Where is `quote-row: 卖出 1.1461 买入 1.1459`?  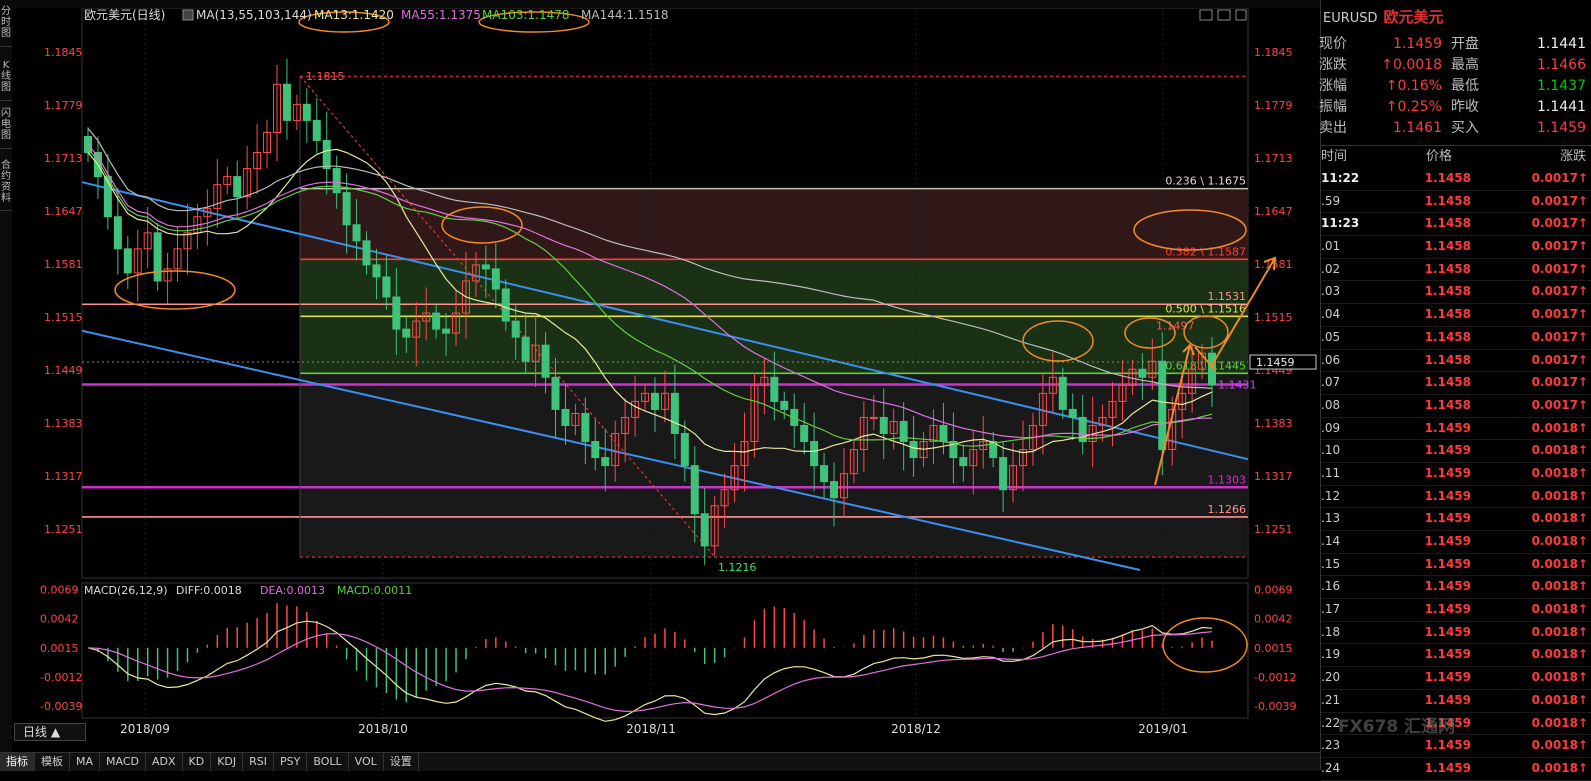
quote-row: 卖出 1.1461 买入 1.1459 is located at coordinates (1455, 128).